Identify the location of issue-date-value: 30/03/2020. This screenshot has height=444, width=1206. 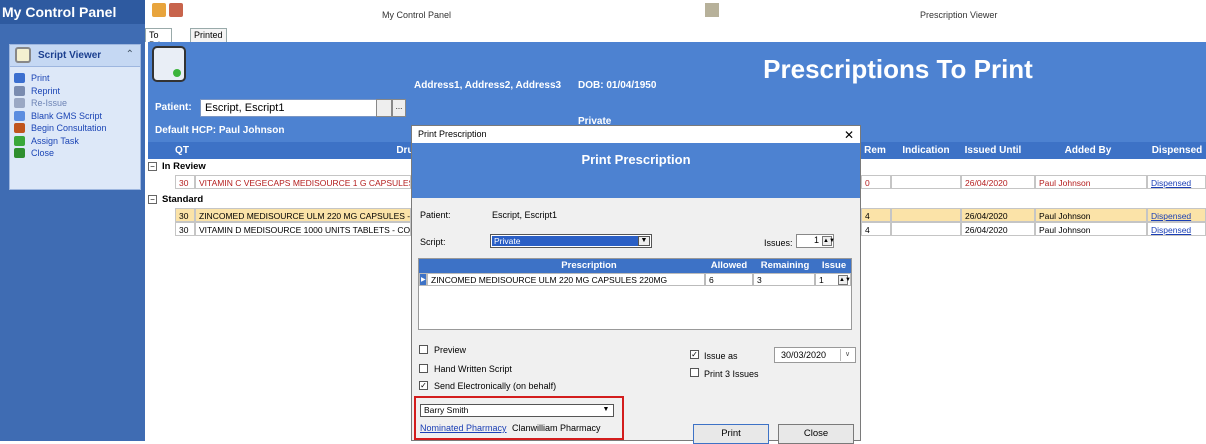
(804, 355).